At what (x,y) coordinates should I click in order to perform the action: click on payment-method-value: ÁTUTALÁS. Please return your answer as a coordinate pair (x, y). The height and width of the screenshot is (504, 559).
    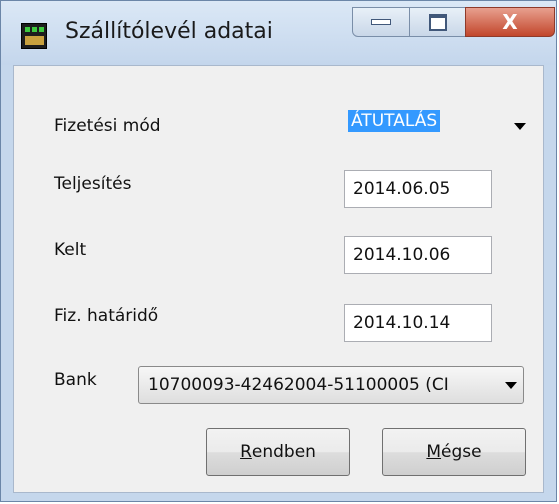
    Looking at the image, I should click on (394, 121).